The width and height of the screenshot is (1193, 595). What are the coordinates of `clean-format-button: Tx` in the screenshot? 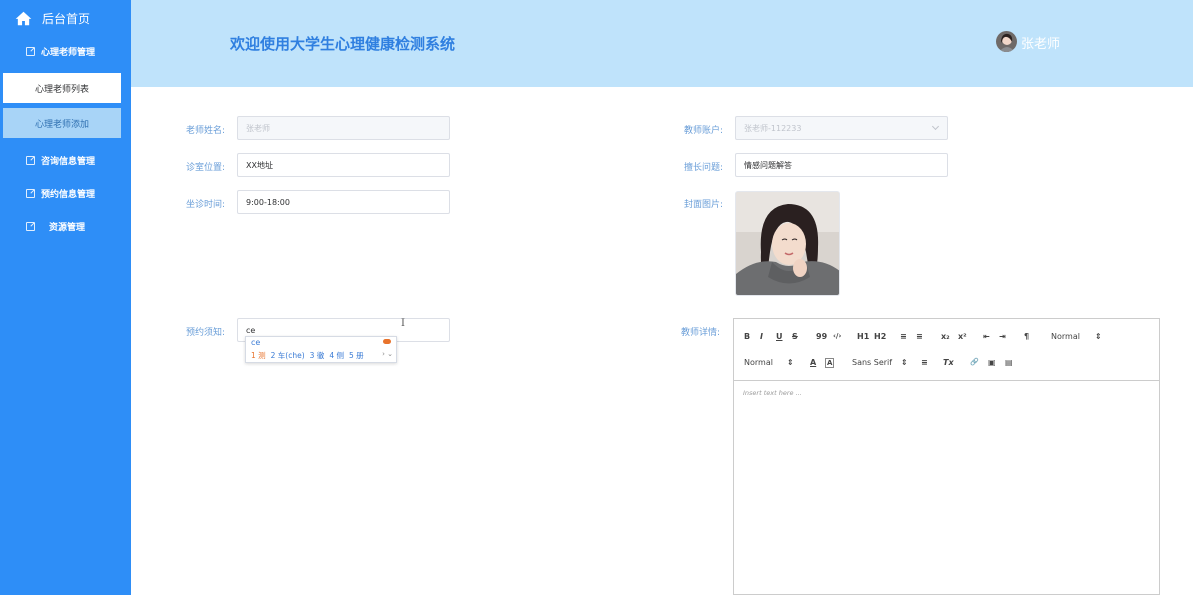 It's located at (948, 362).